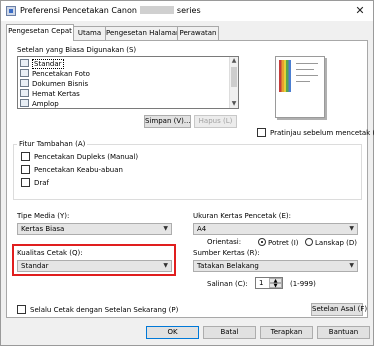 This screenshot has width=374, height=346. What do you see at coordinates (94, 266) in the screenshot?
I see `print-quality-select: Standar ▼` at bounding box center [94, 266].